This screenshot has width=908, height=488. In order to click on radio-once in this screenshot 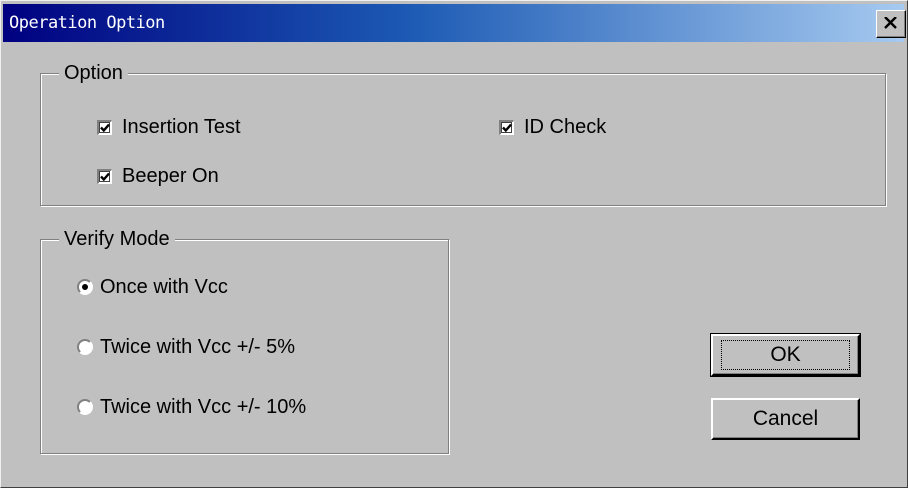, I will do `click(85, 287)`.